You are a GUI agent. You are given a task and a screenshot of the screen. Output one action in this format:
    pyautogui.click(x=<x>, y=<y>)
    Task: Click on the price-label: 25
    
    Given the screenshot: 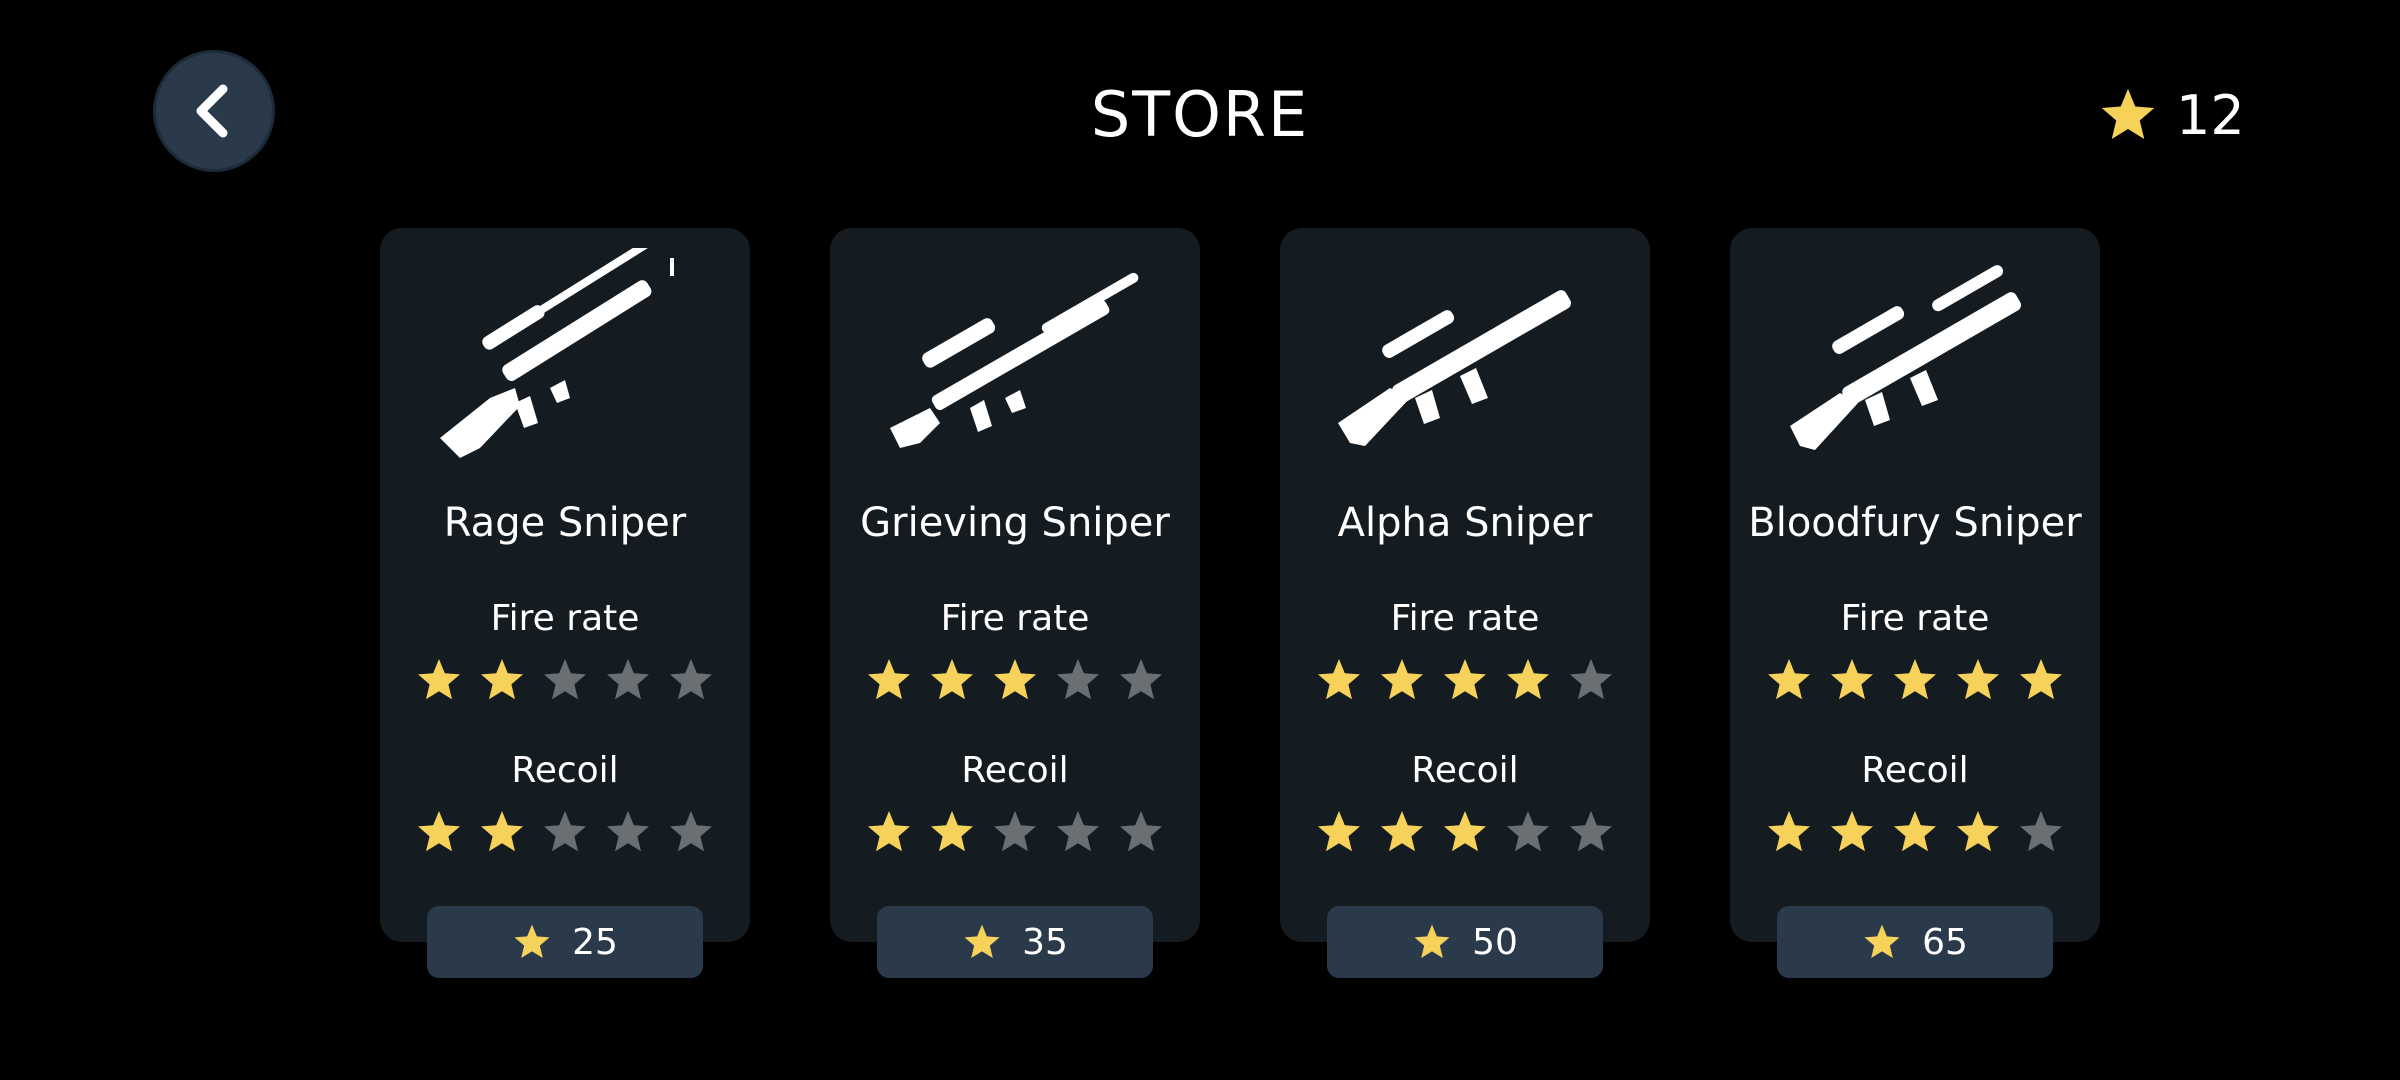 What is the action you would take?
    pyautogui.click(x=595, y=942)
    